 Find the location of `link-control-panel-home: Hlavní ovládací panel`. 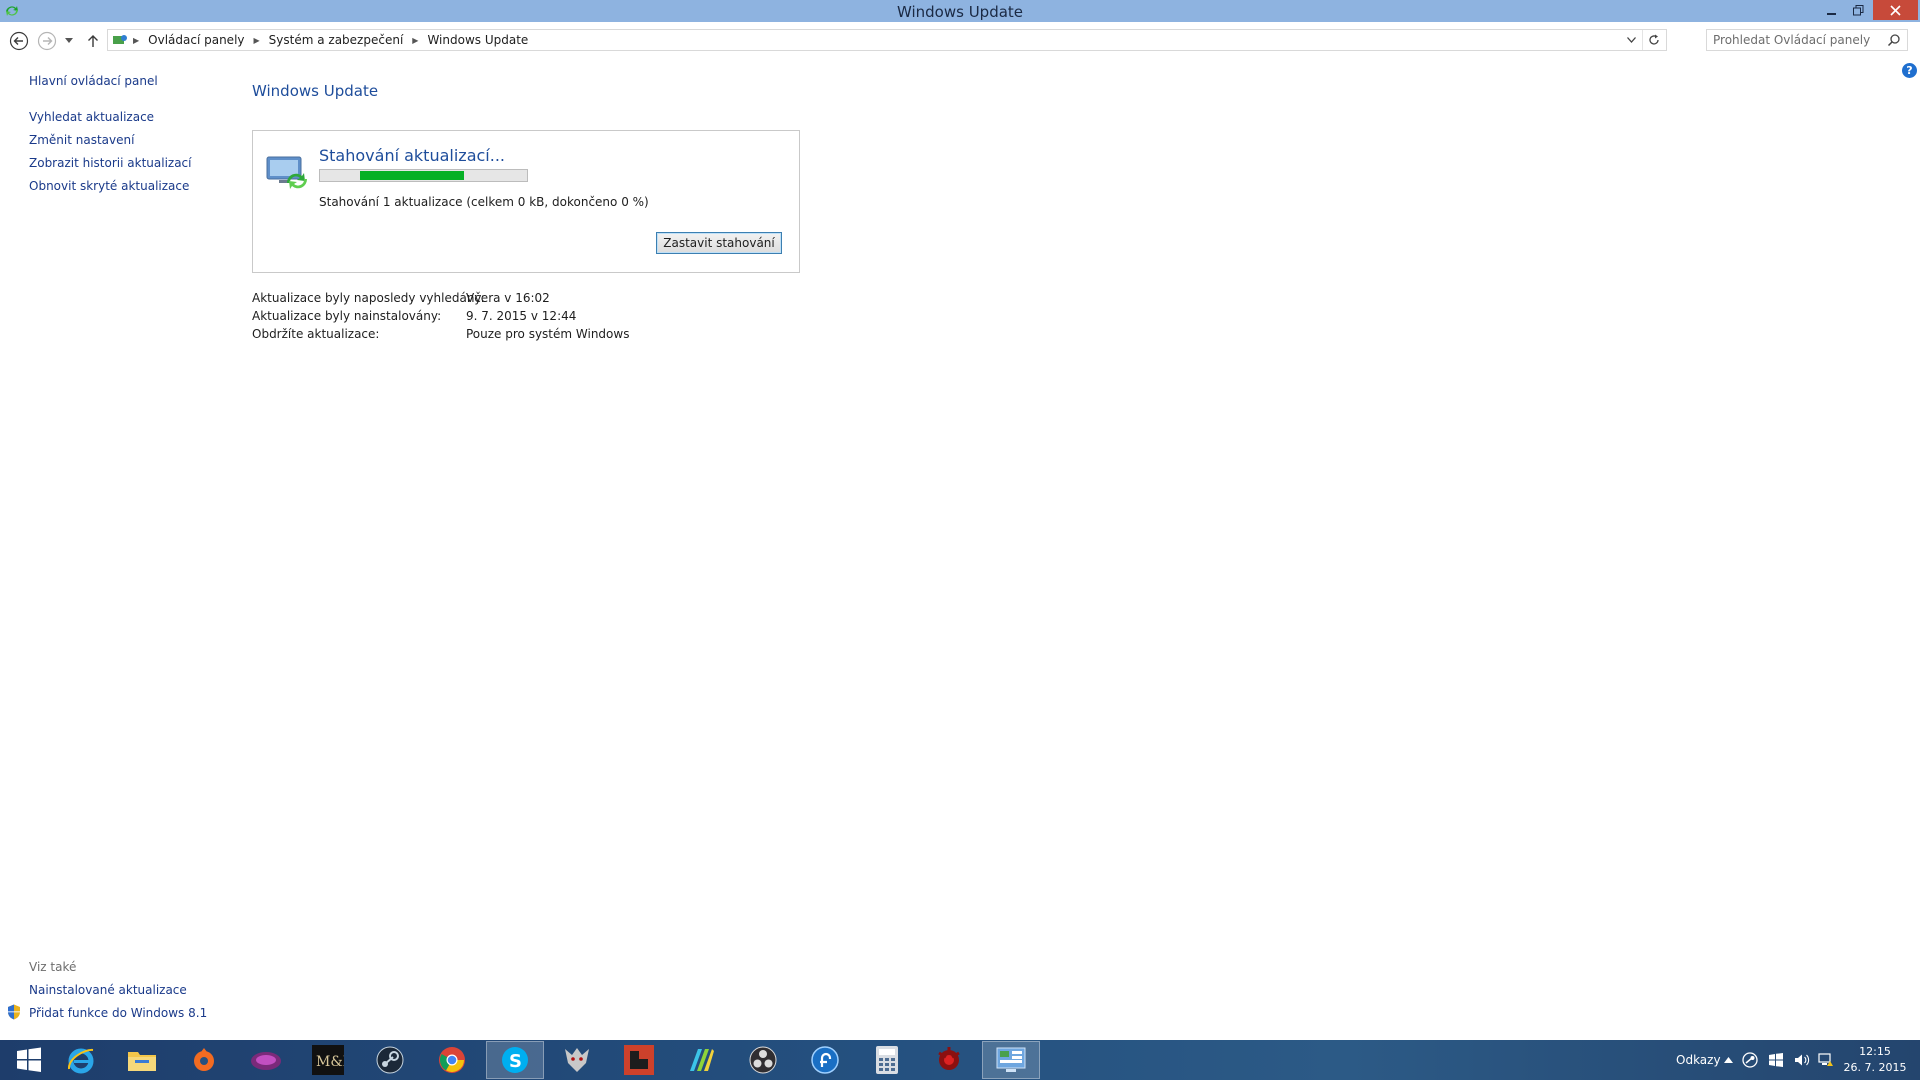

link-control-panel-home: Hlavní ovládací panel is located at coordinates (93, 81).